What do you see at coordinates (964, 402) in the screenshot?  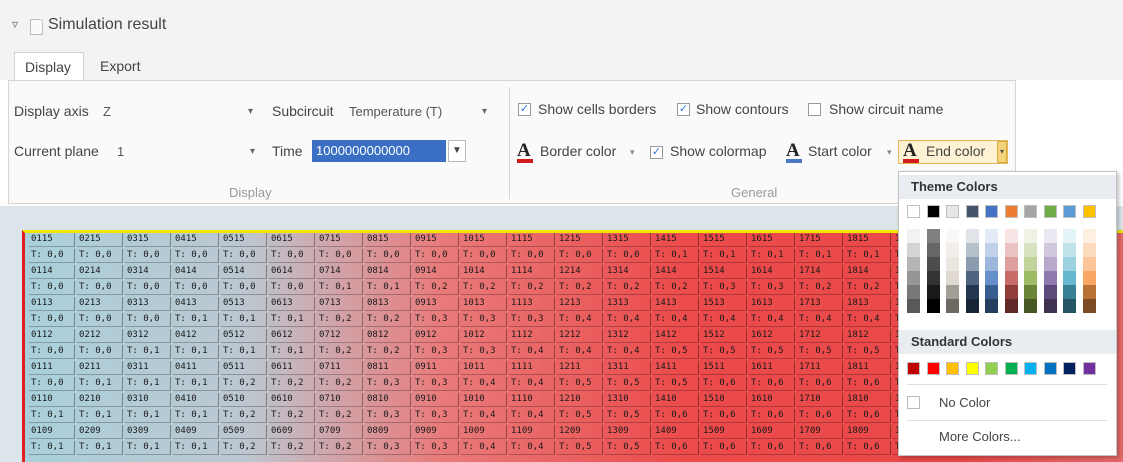 I see `no-color-option: No Color` at bounding box center [964, 402].